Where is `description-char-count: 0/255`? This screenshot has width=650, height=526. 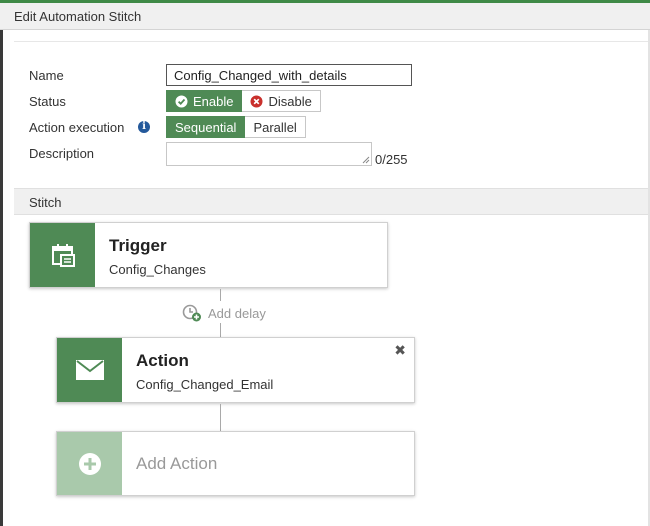
description-char-count: 0/255 is located at coordinates (391, 159).